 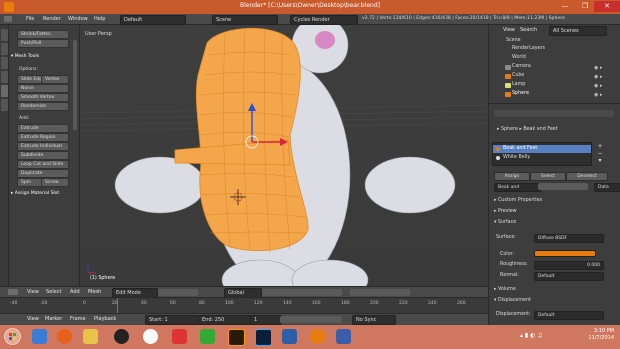 I want to click on timeline-menu-frame: Frame, so click(x=78, y=319).